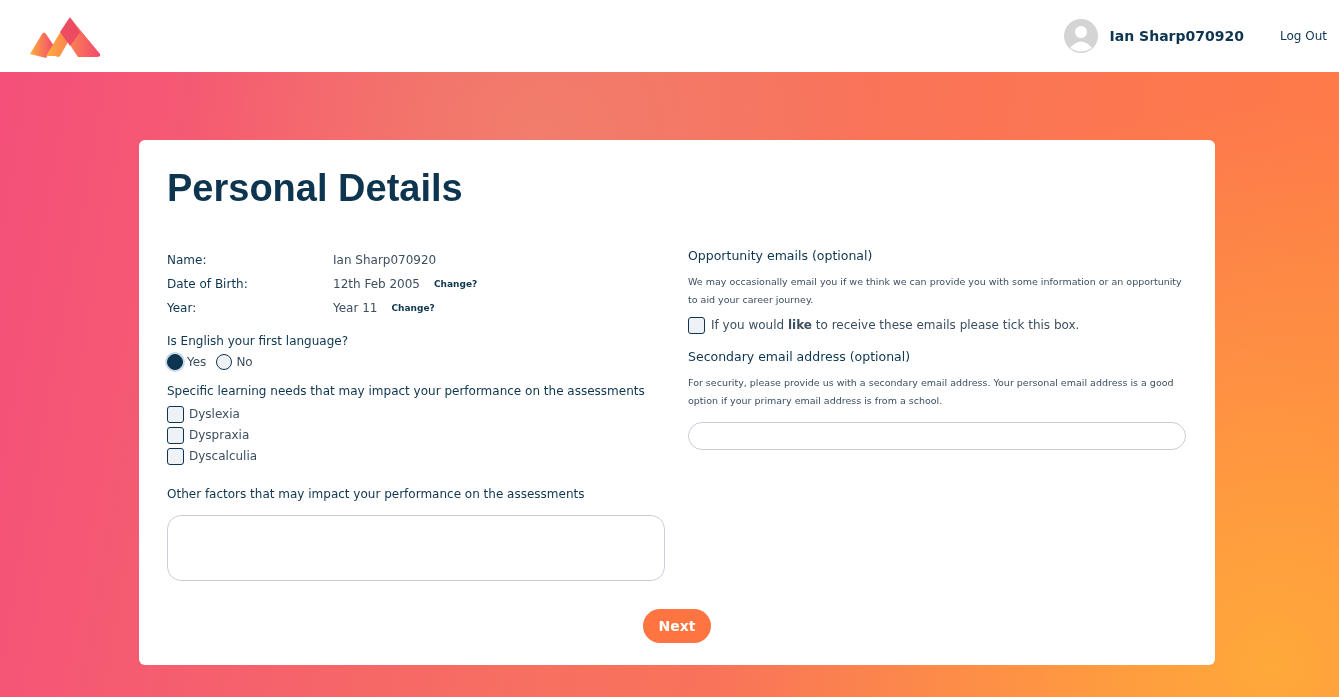  Describe the element at coordinates (355, 307) in the screenshot. I see `detail-value: Year 11` at that location.